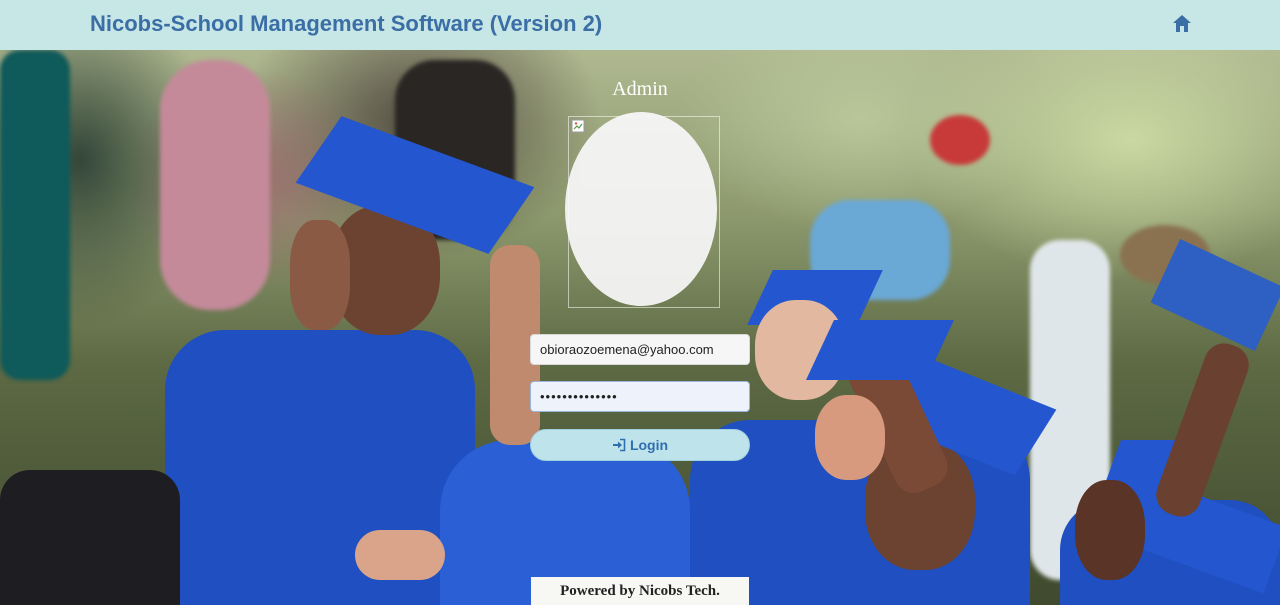 The image size is (1280, 605). Describe the element at coordinates (1202, 430) in the screenshot. I see `graduate-arm` at that location.